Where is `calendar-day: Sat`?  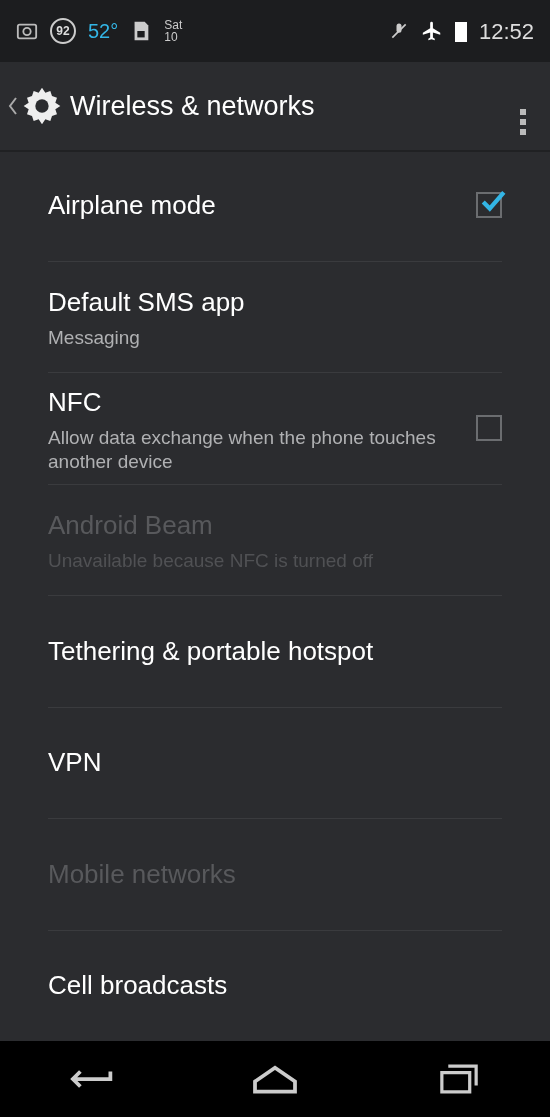 calendar-day: Sat is located at coordinates (173, 25).